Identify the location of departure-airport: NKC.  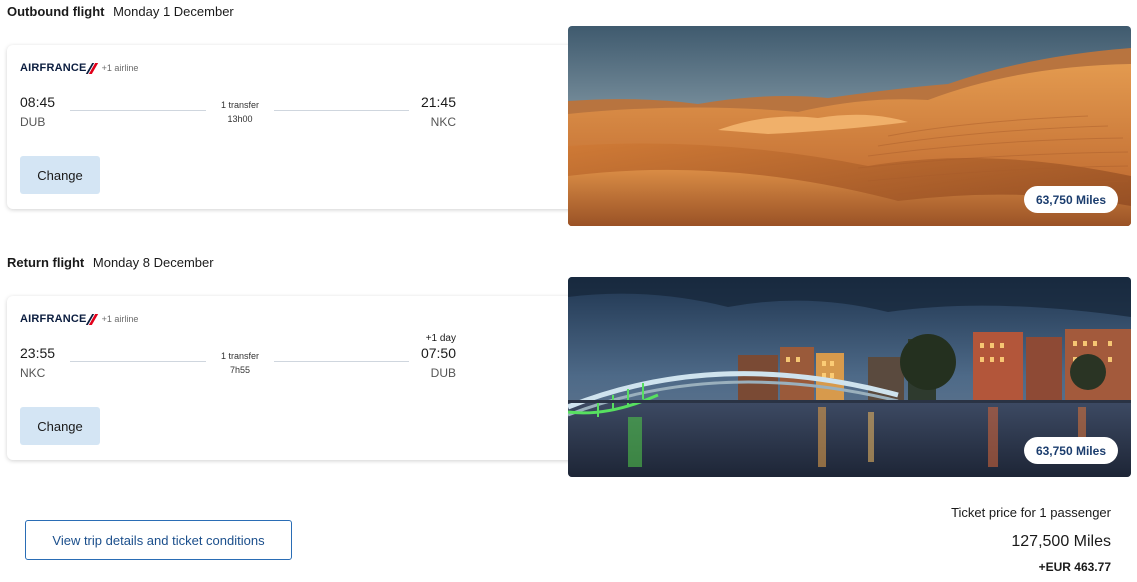
(33, 373).